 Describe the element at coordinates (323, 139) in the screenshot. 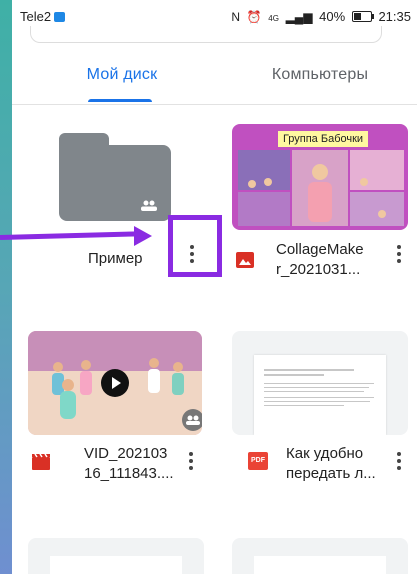

I see `collage-banner: Группа Бабочки` at that location.